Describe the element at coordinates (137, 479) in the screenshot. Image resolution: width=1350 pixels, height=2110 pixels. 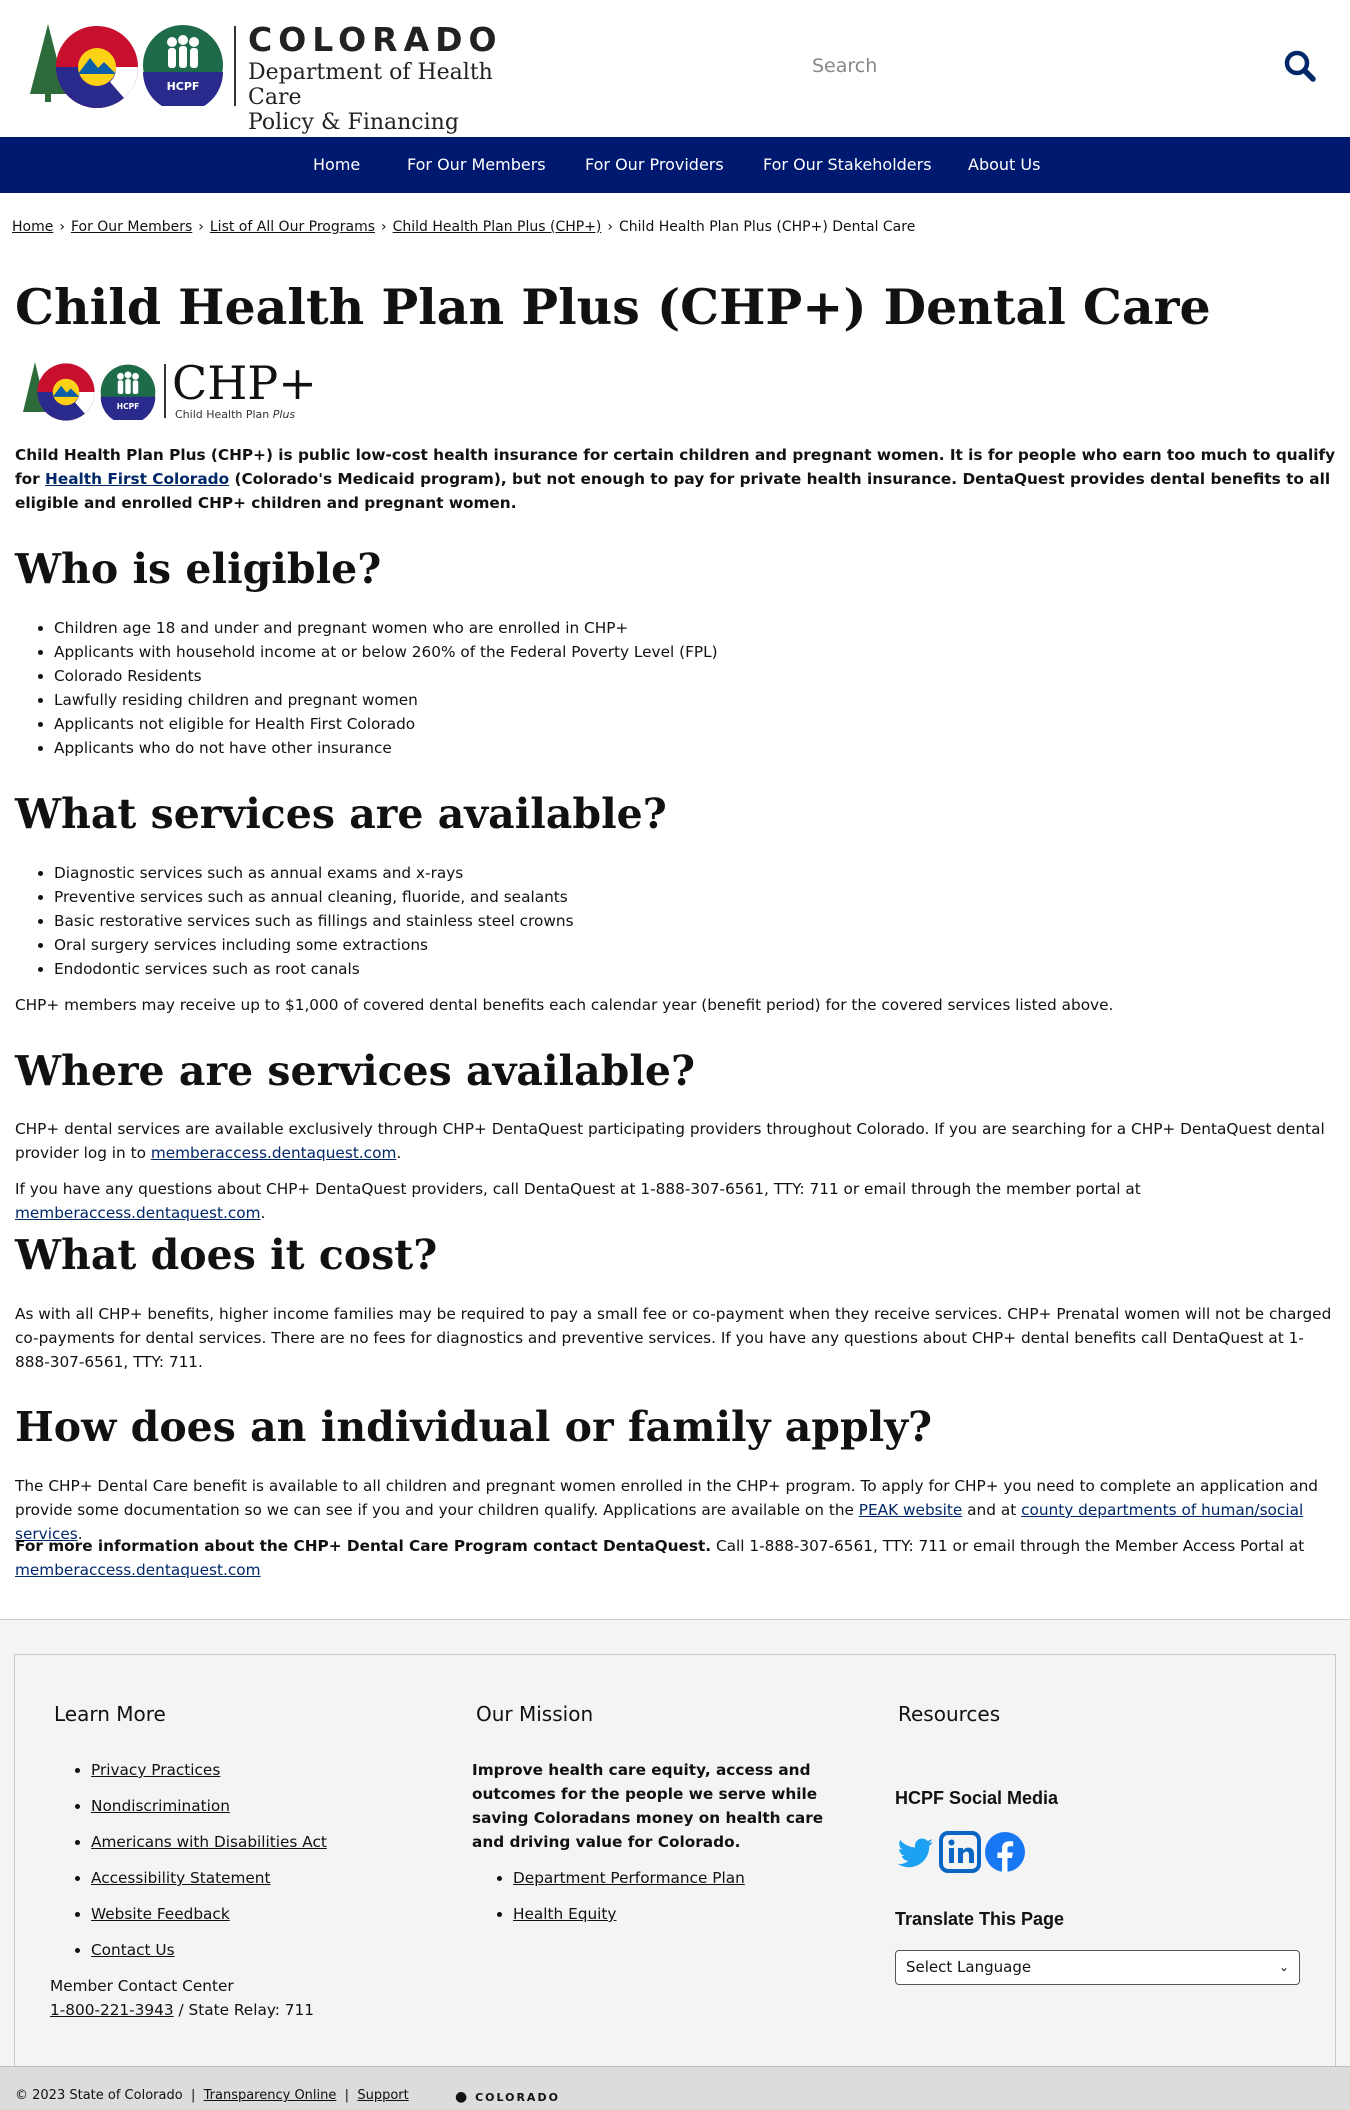
I see `health-first-colorado-link: Health First Colorado` at that location.